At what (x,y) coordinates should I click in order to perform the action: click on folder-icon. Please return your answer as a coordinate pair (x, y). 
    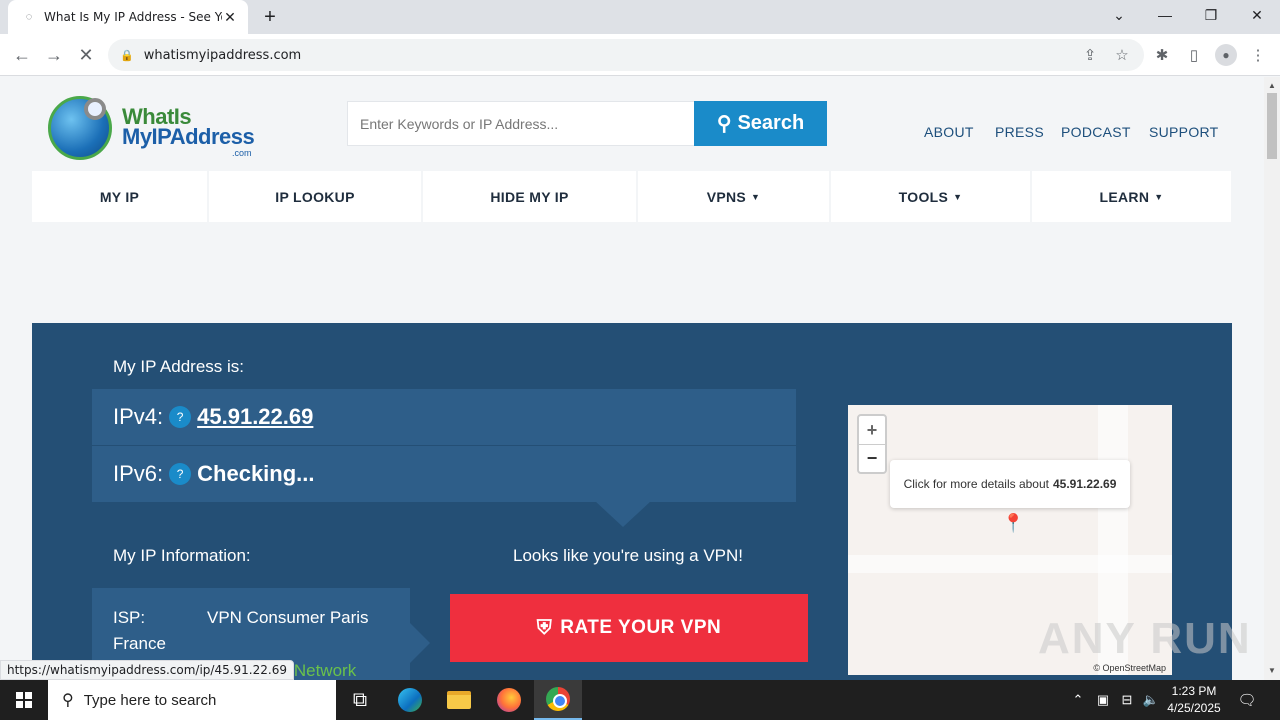
    Looking at the image, I should click on (459, 700).